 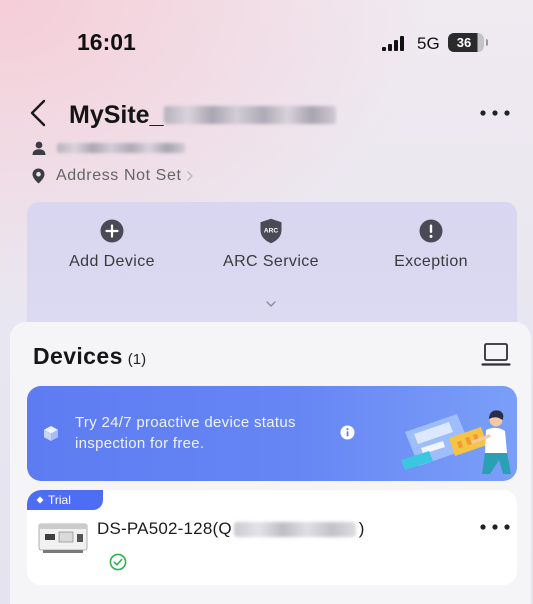 What do you see at coordinates (164, 528) in the screenshot?
I see `device-name-prefix: DS-PA502-128(Q` at bounding box center [164, 528].